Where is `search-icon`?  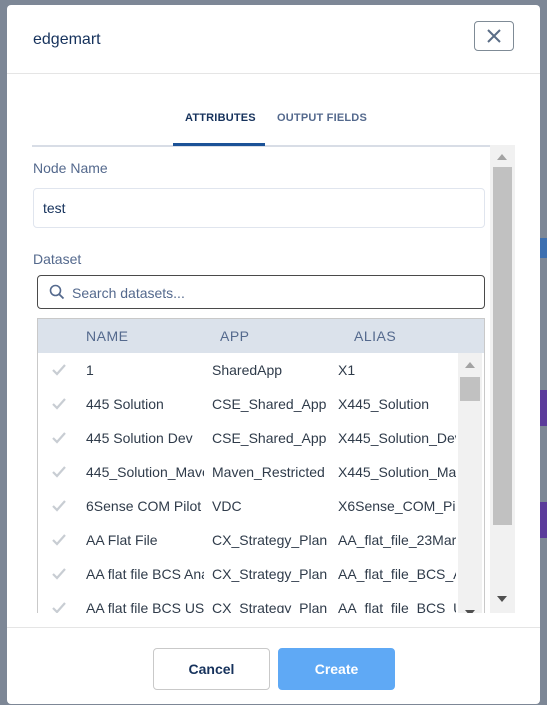 search-icon is located at coordinates (57, 292).